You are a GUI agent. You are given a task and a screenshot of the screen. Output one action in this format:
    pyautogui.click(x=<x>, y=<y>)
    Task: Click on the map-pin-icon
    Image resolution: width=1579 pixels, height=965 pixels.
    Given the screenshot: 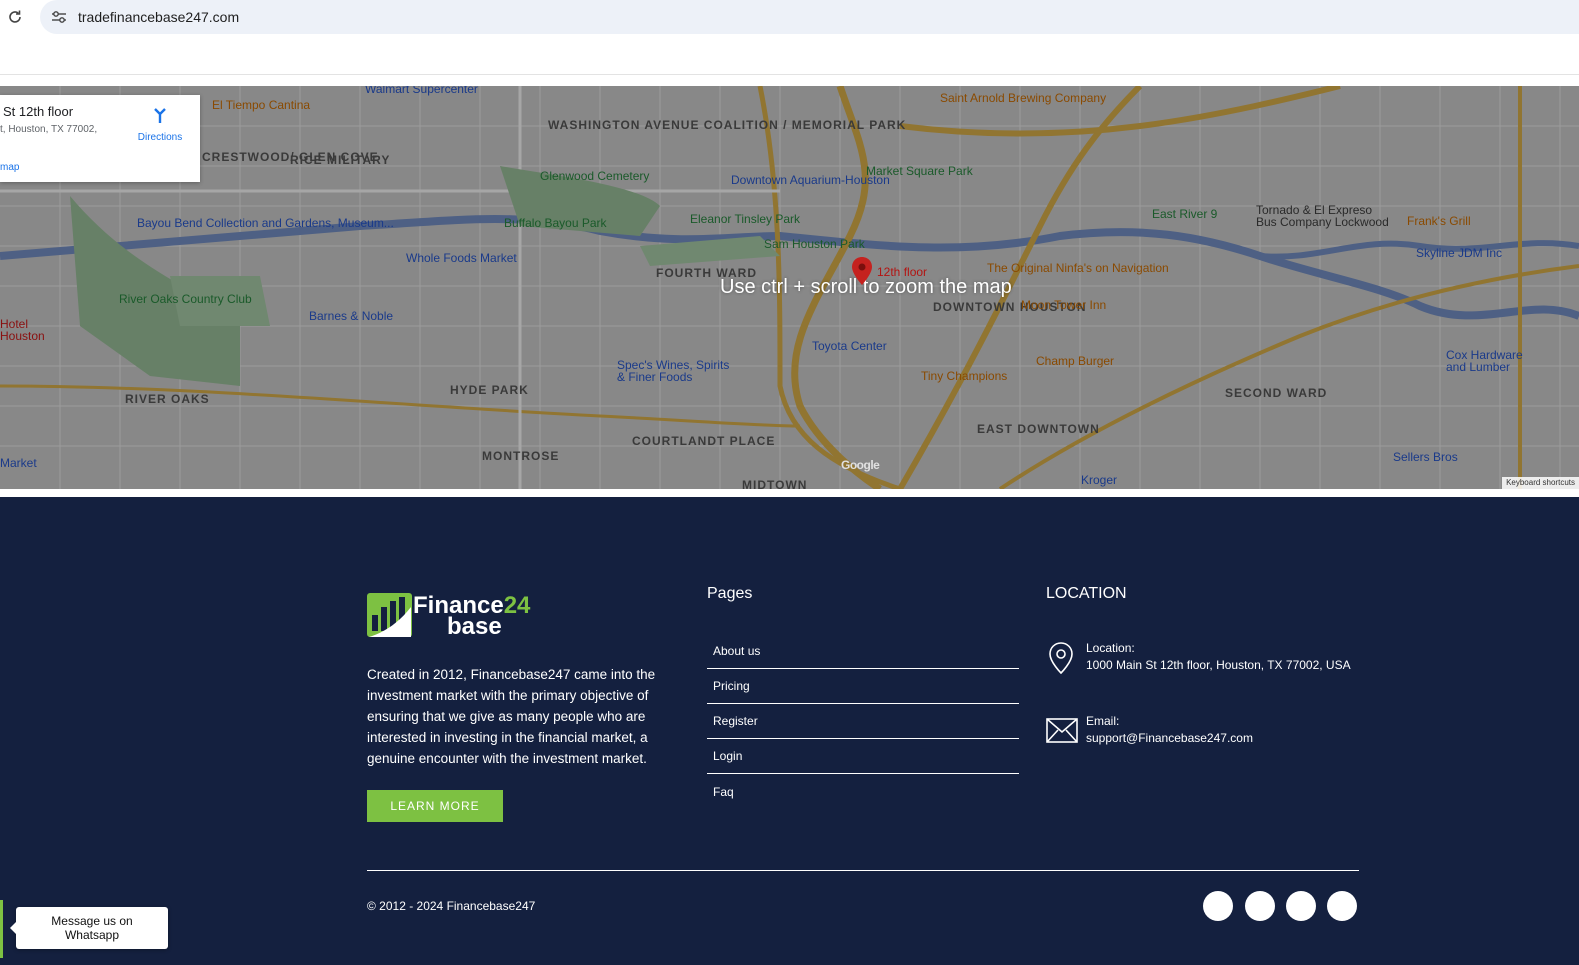 What is the action you would take?
    pyautogui.click(x=862, y=271)
    